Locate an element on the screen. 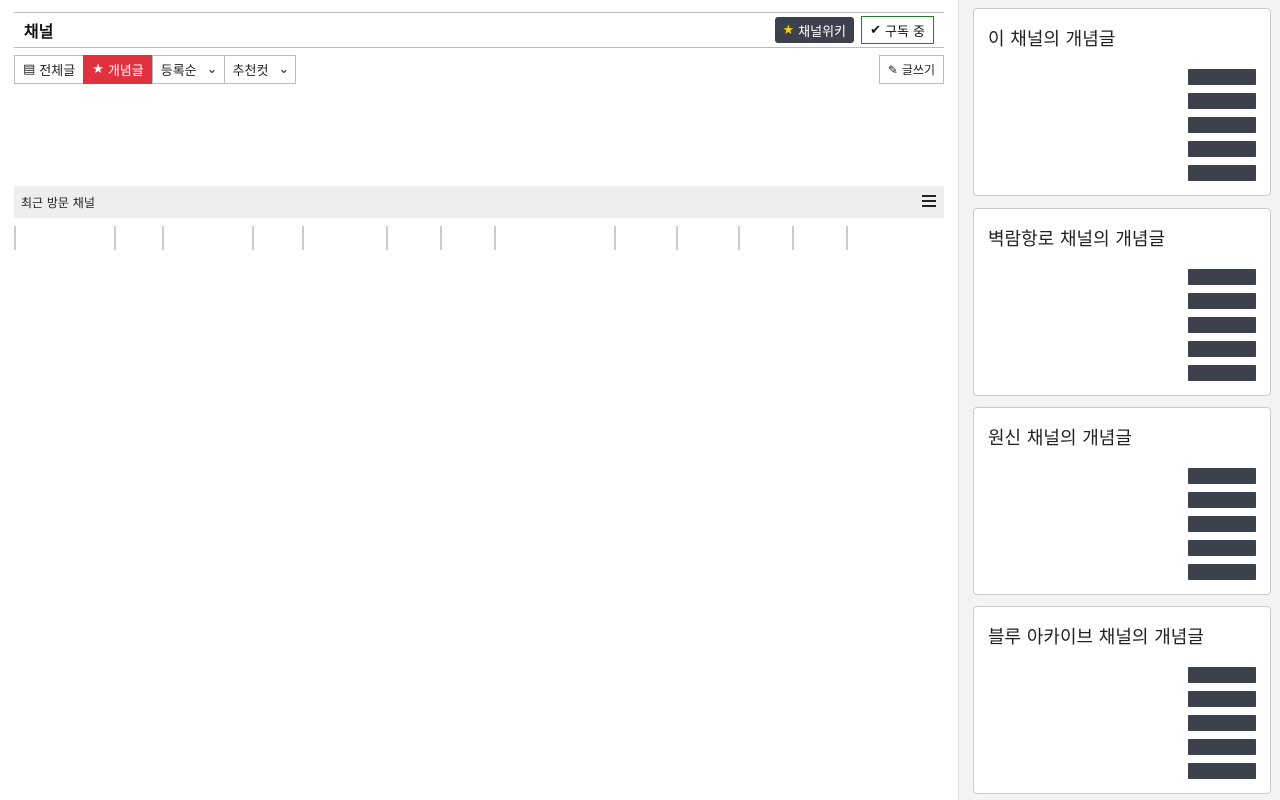 Image resolution: width=1280 pixels, height=800 pixels. best-posts-card: 벽람항로 채널의 개념글 is located at coordinates (1122, 302).